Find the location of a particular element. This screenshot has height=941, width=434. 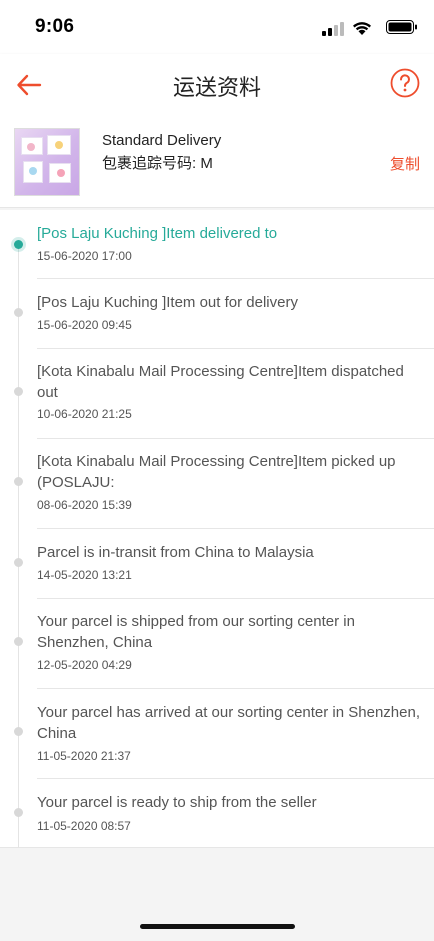

status-bar: 9:06 is located at coordinates (217, 27).